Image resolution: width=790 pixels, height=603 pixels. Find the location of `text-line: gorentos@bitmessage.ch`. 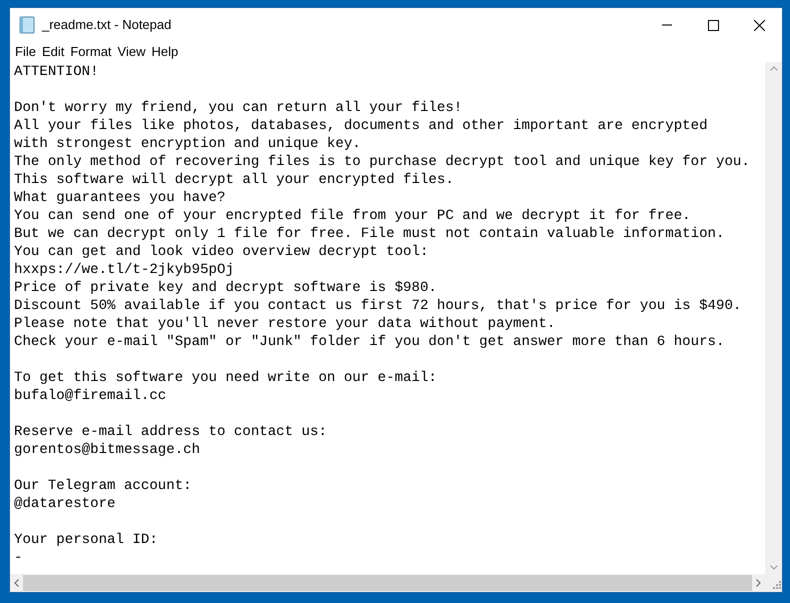

text-line: gorentos@bitmessage.ch is located at coordinates (107, 450).